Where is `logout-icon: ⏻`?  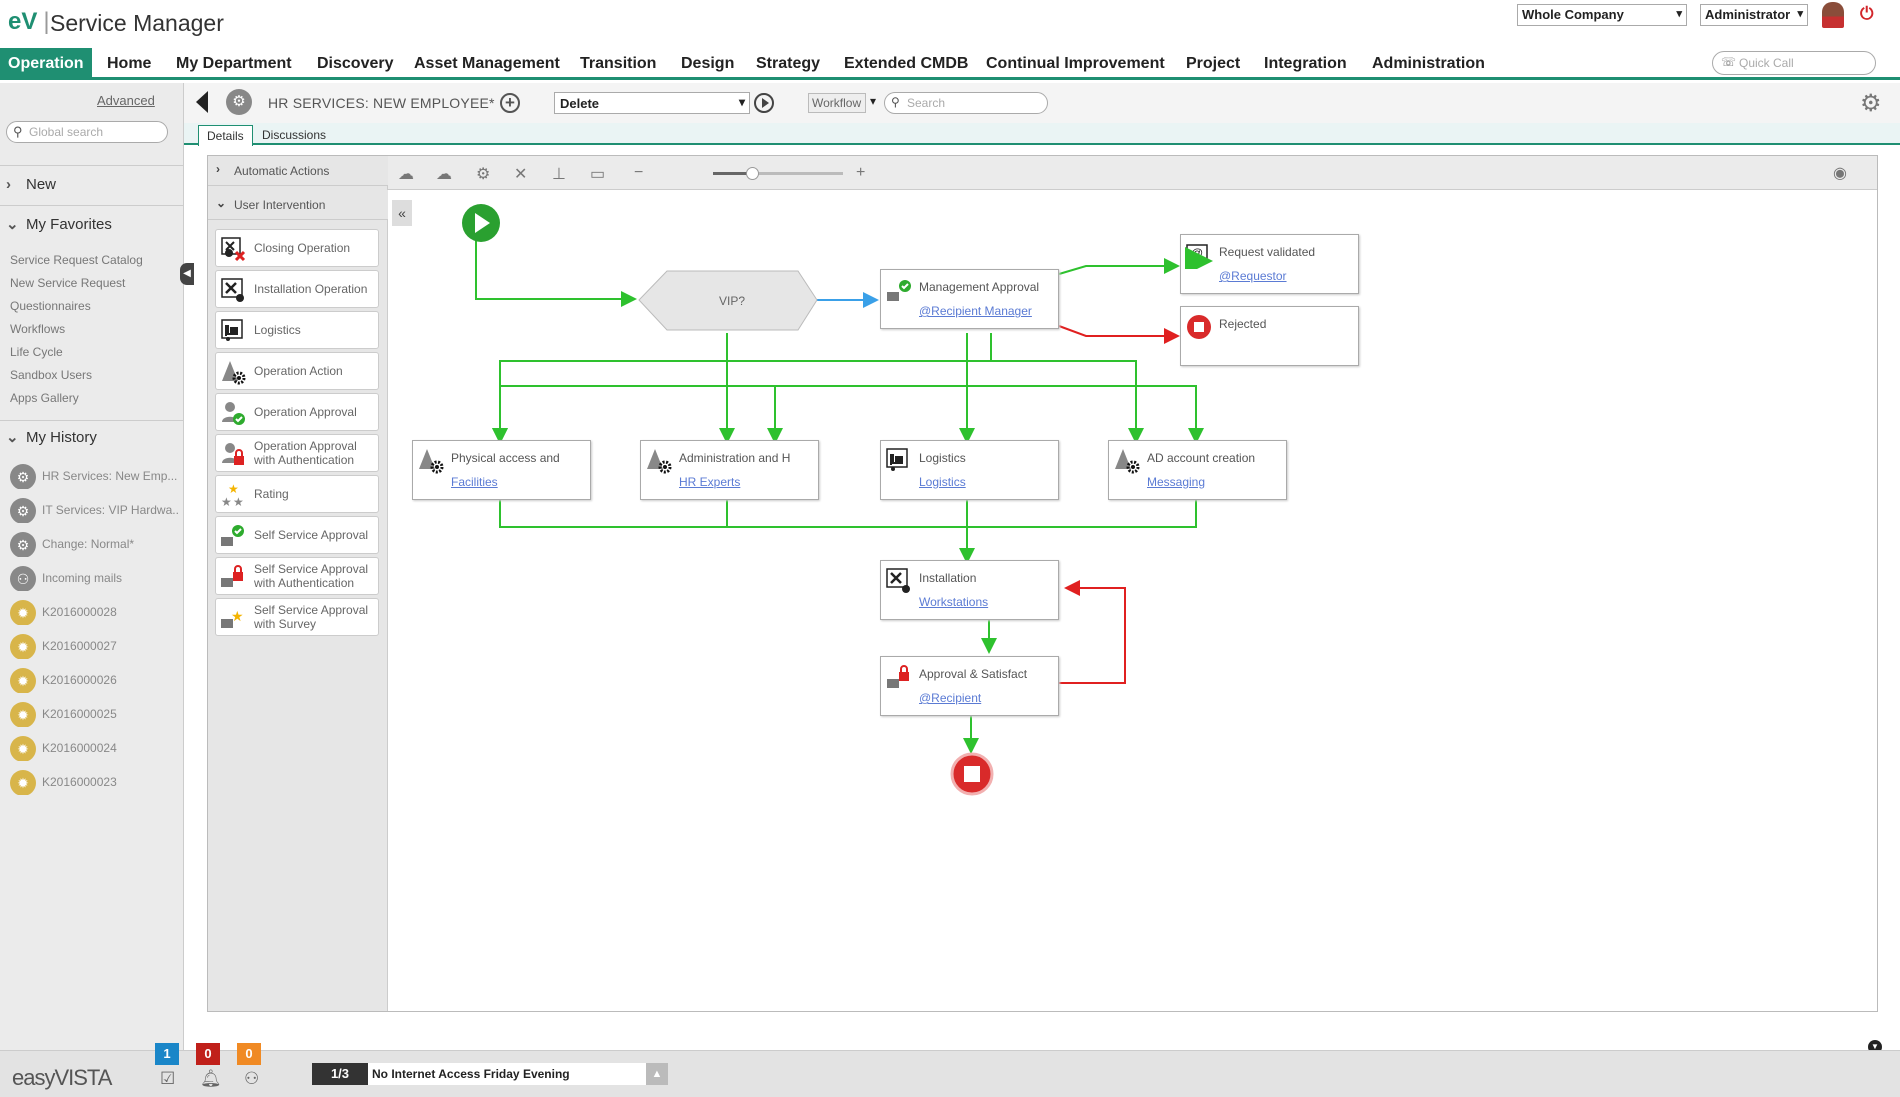 logout-icon: ⏻ is located at coordinates (1866, 14).